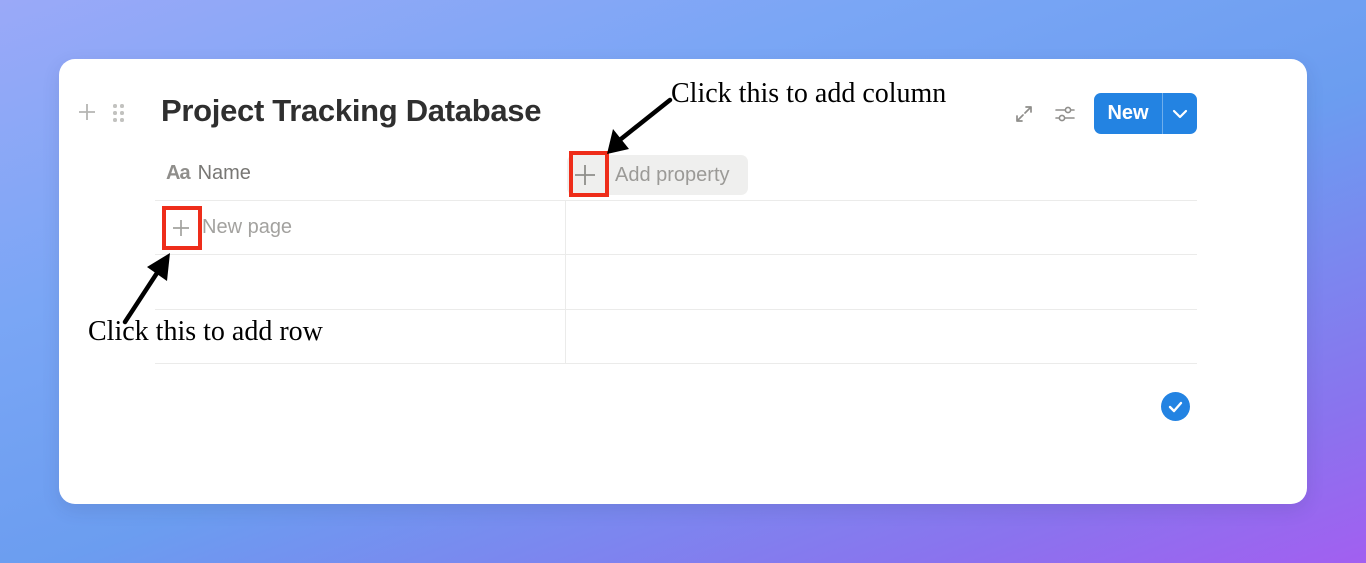 Image resolution: width=1366 pixels, height=563 pixels. Describe the element at coordinates (640, 125) in the screenshot. I see `annotation-arrow-column` at that location.